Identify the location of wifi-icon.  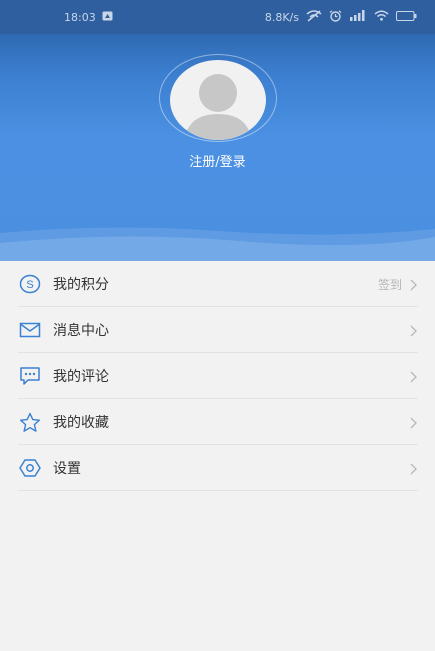
(381, 17).